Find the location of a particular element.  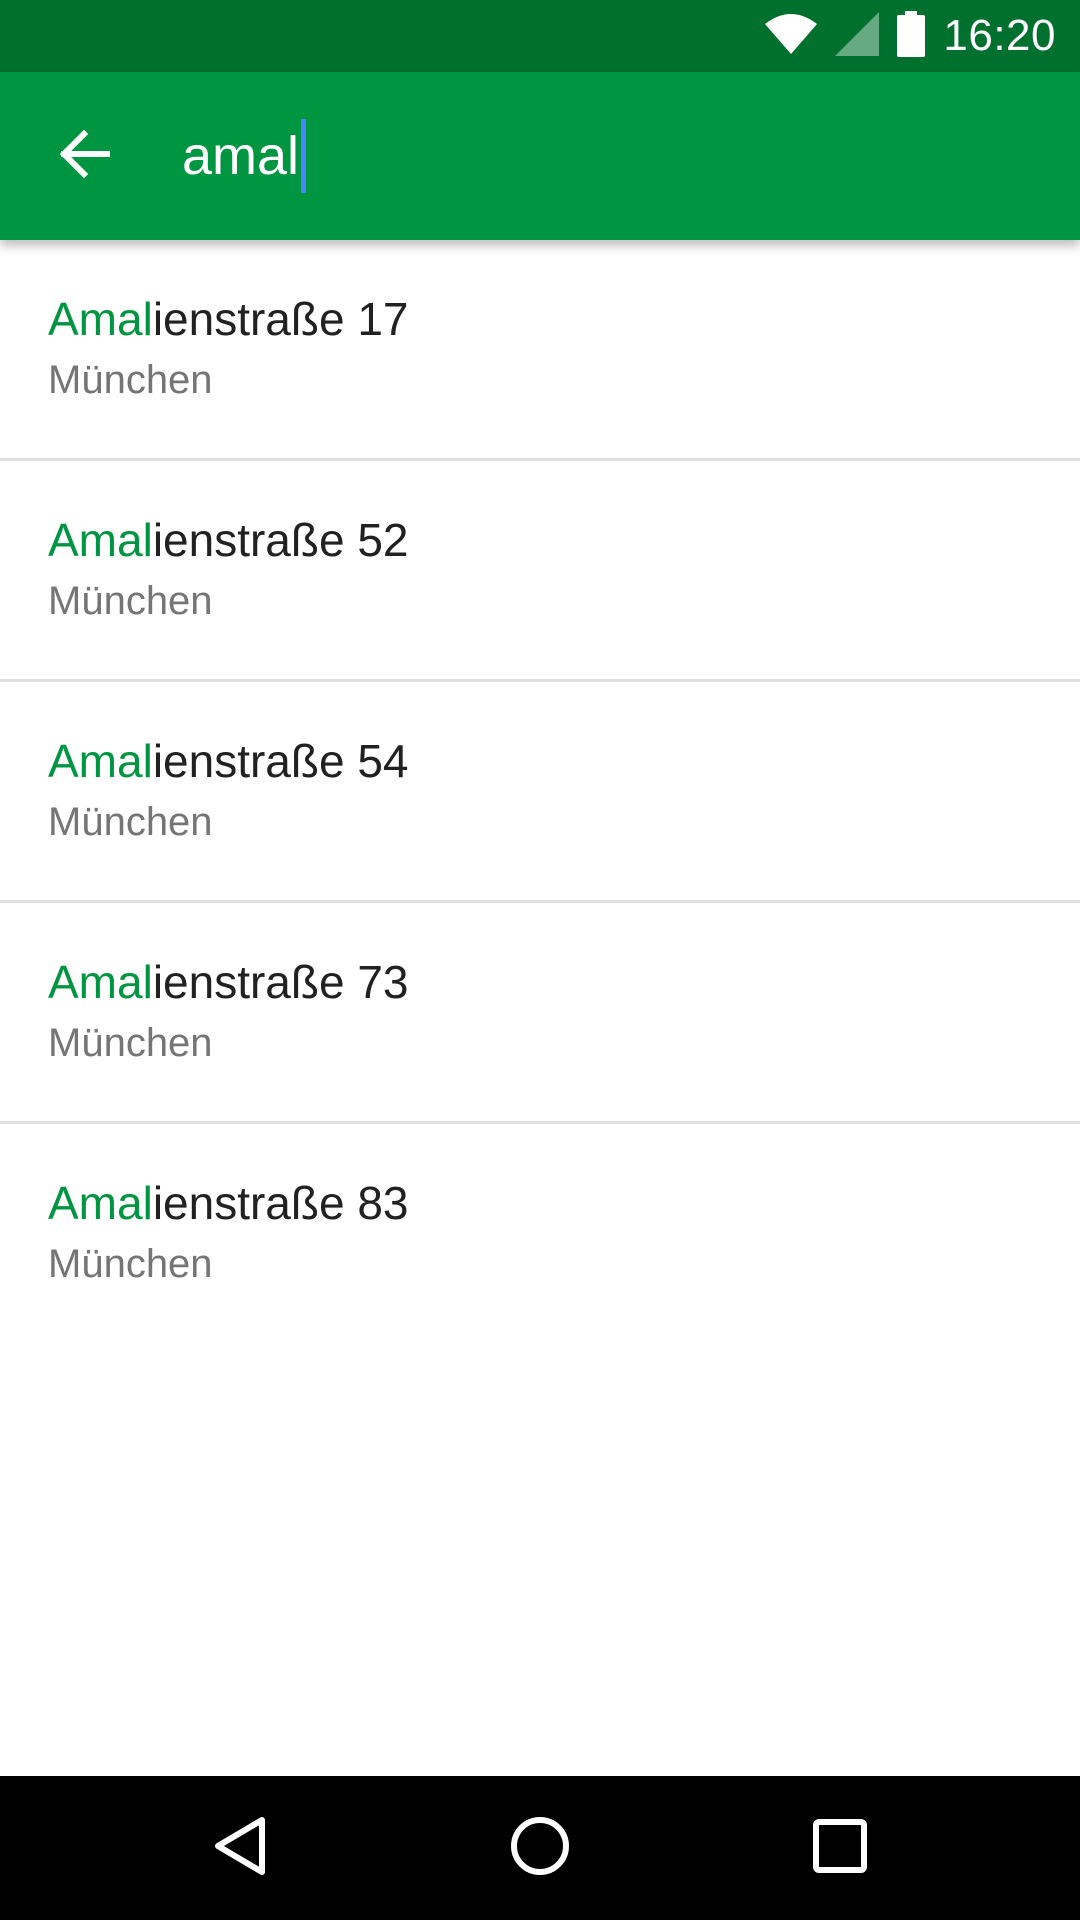

nav-recents-button is located at coordinates (840, 1848).